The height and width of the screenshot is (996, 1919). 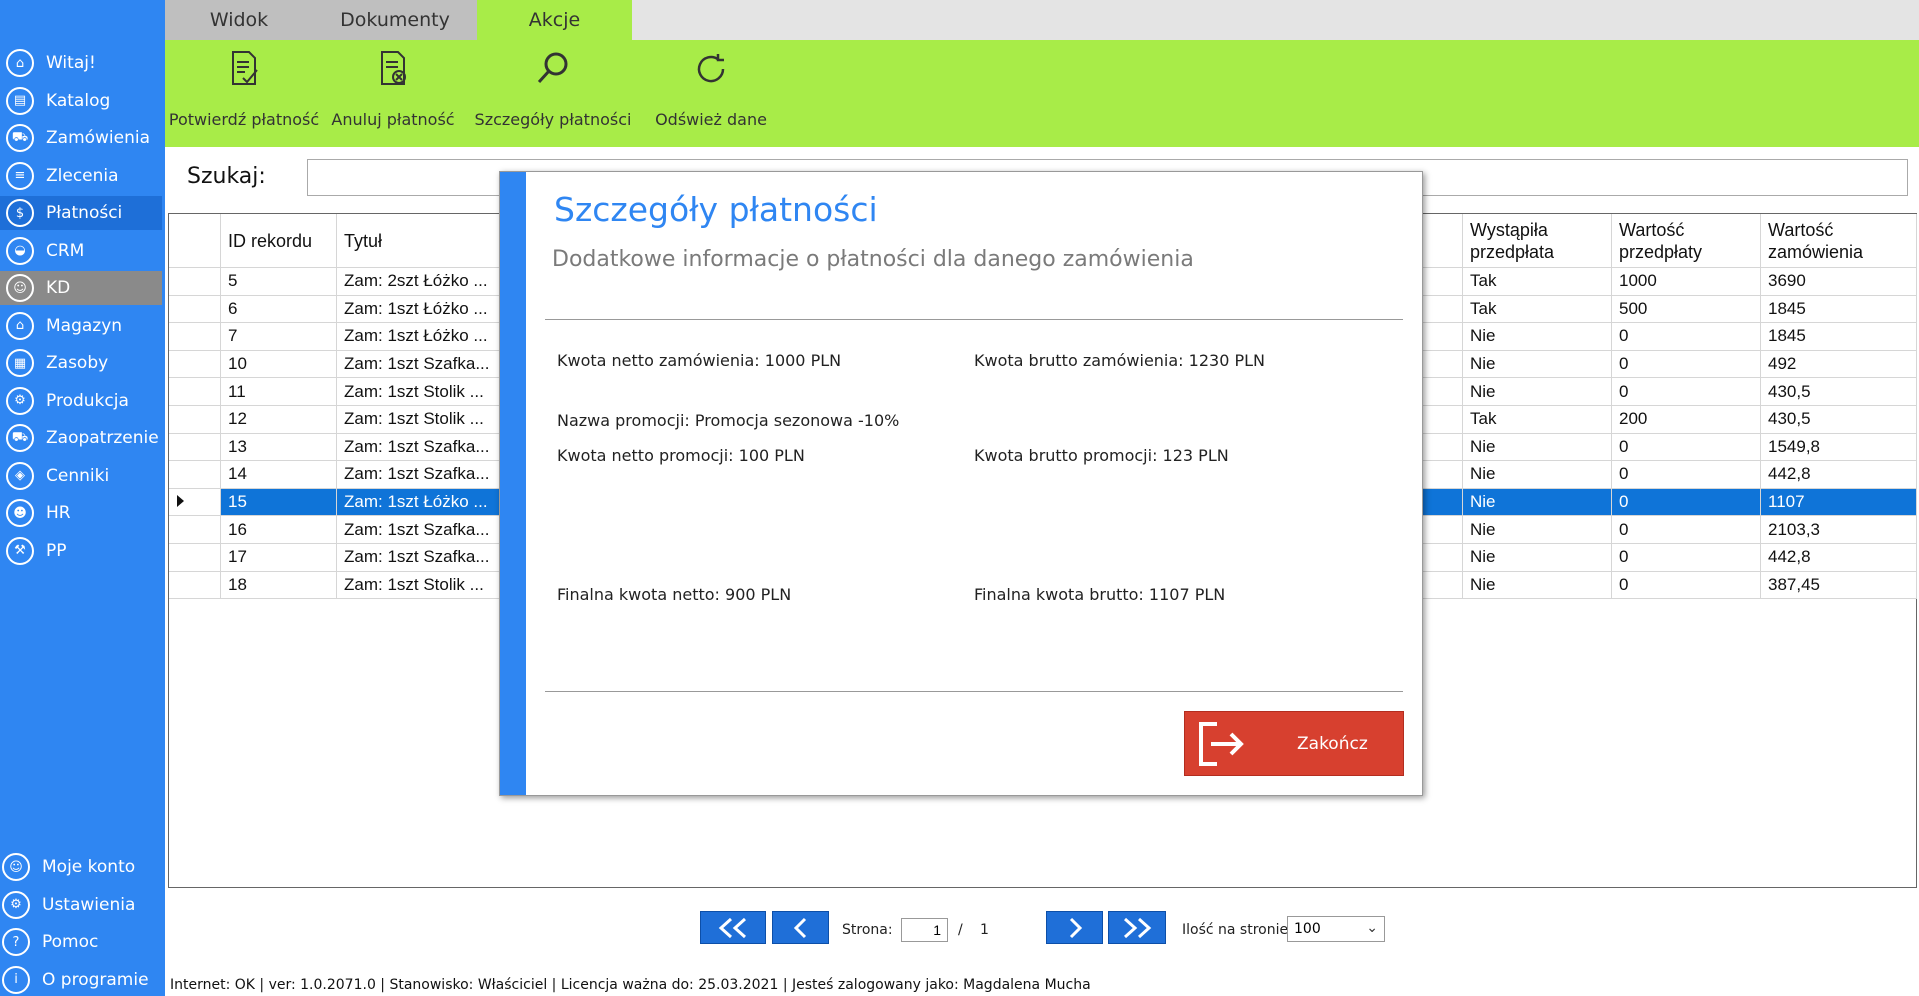 What do you see at coordinates (279, 558) in the screenshot?
I see `record-id-cell: 17` at bounding box center [279, 558].